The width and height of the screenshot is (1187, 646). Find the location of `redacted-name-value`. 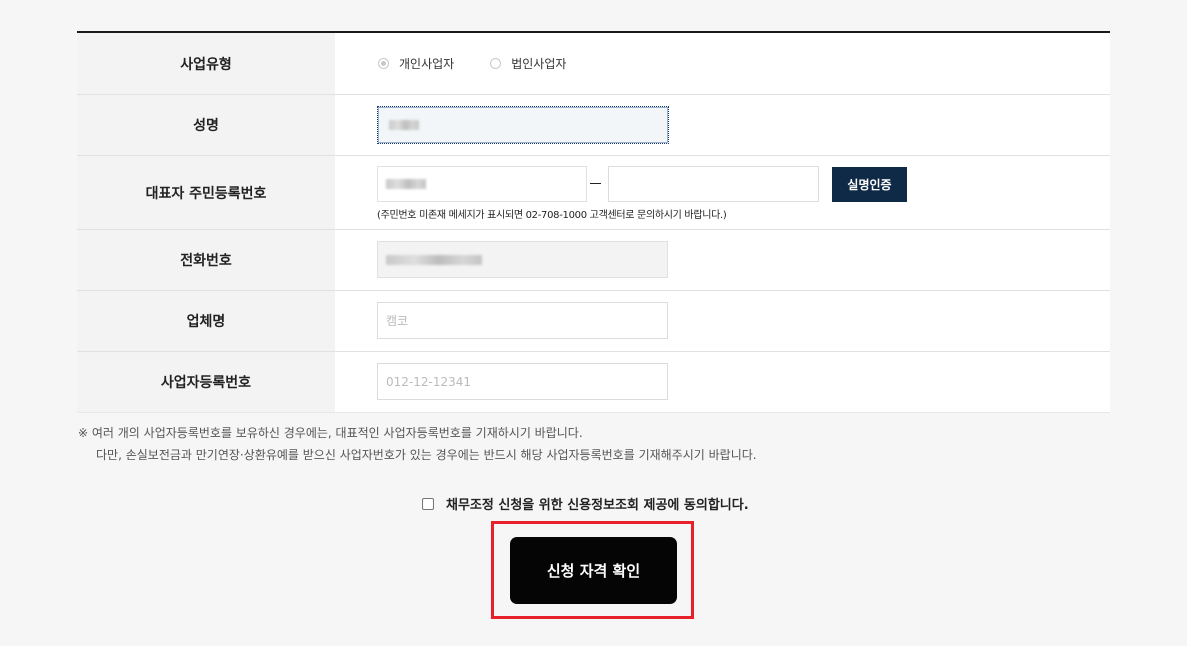

redacted-name-value is located at coordinates (404, 125).